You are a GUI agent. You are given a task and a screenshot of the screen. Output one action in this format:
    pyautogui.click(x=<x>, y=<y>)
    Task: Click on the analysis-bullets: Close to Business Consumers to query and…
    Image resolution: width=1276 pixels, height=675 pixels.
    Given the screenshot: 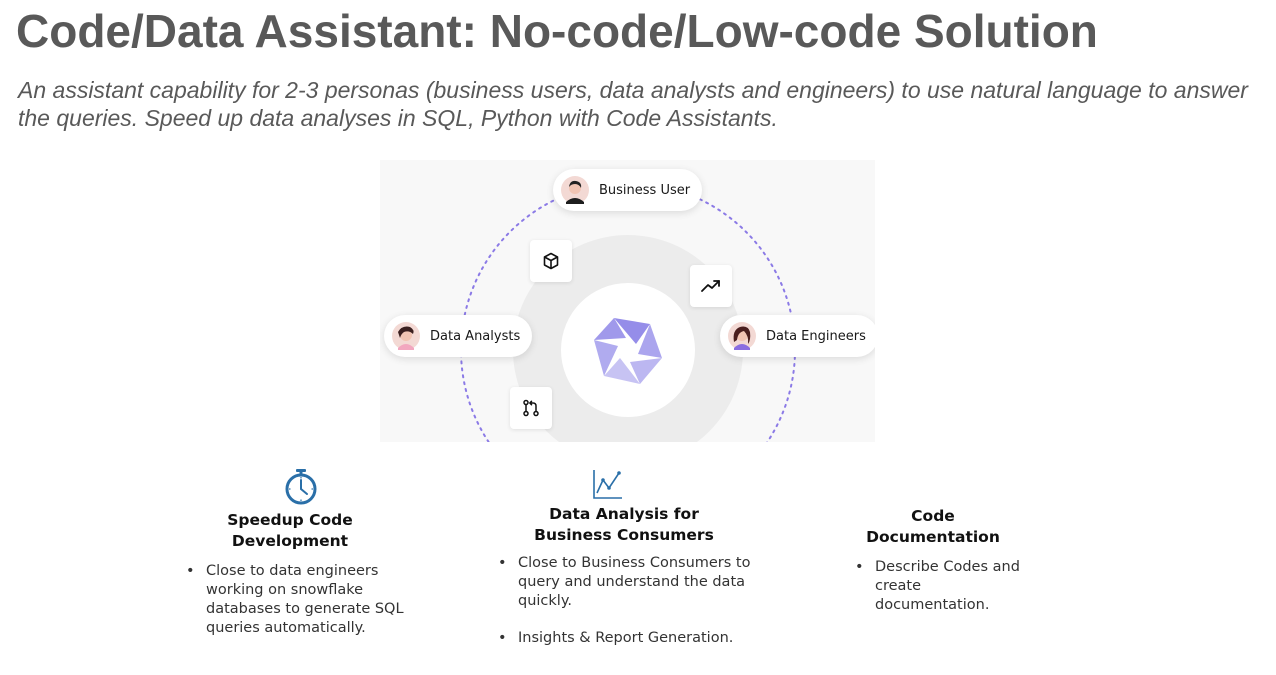 What is the action you would take?
    pyautogui.click(x=628, y=601)
    